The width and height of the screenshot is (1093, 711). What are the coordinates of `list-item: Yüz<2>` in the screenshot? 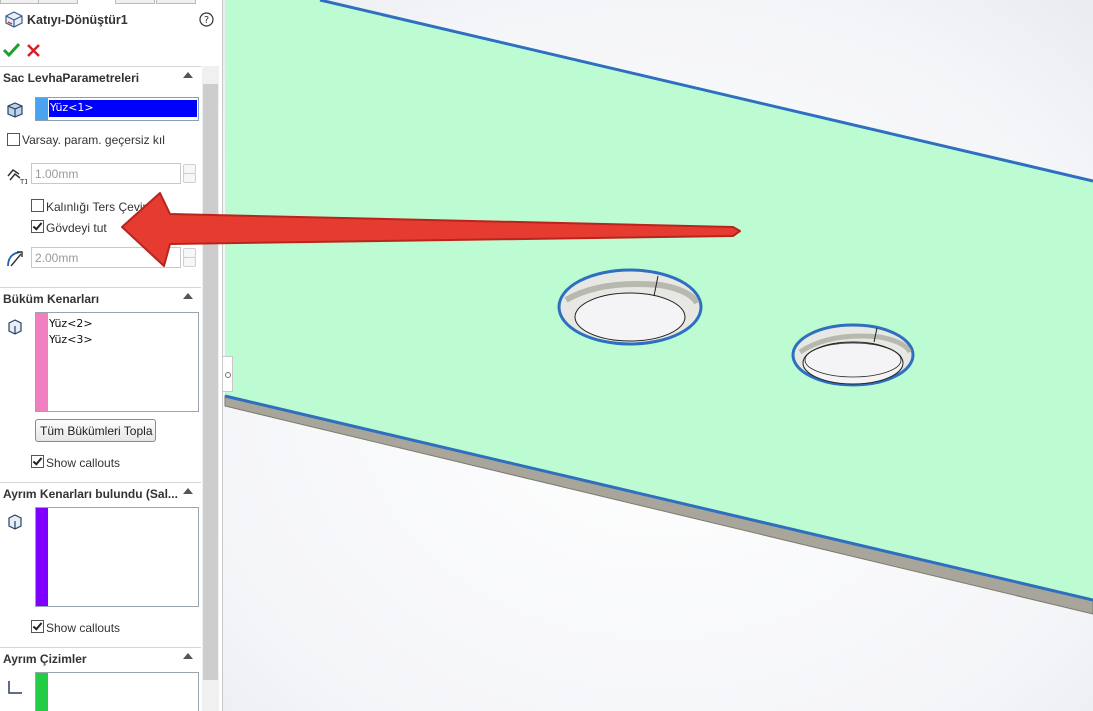 It's located at (71, 324).